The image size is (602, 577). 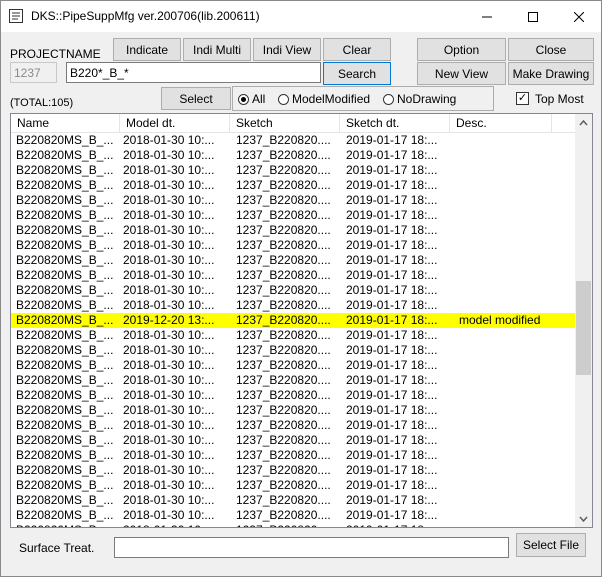 What do you see at coordinates (395, 123) in the screenshot?
I see `column-header-sketch-dt: Sketch dt.` at bounding box center [395, 123].